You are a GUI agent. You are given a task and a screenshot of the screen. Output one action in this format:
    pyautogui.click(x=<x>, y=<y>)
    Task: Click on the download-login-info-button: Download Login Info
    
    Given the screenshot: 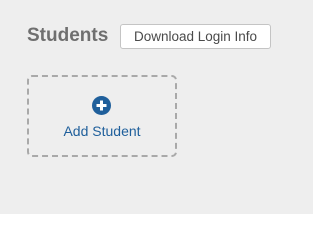 What is the action you would take?
    pyautogui.click(x=195, y=36)
    